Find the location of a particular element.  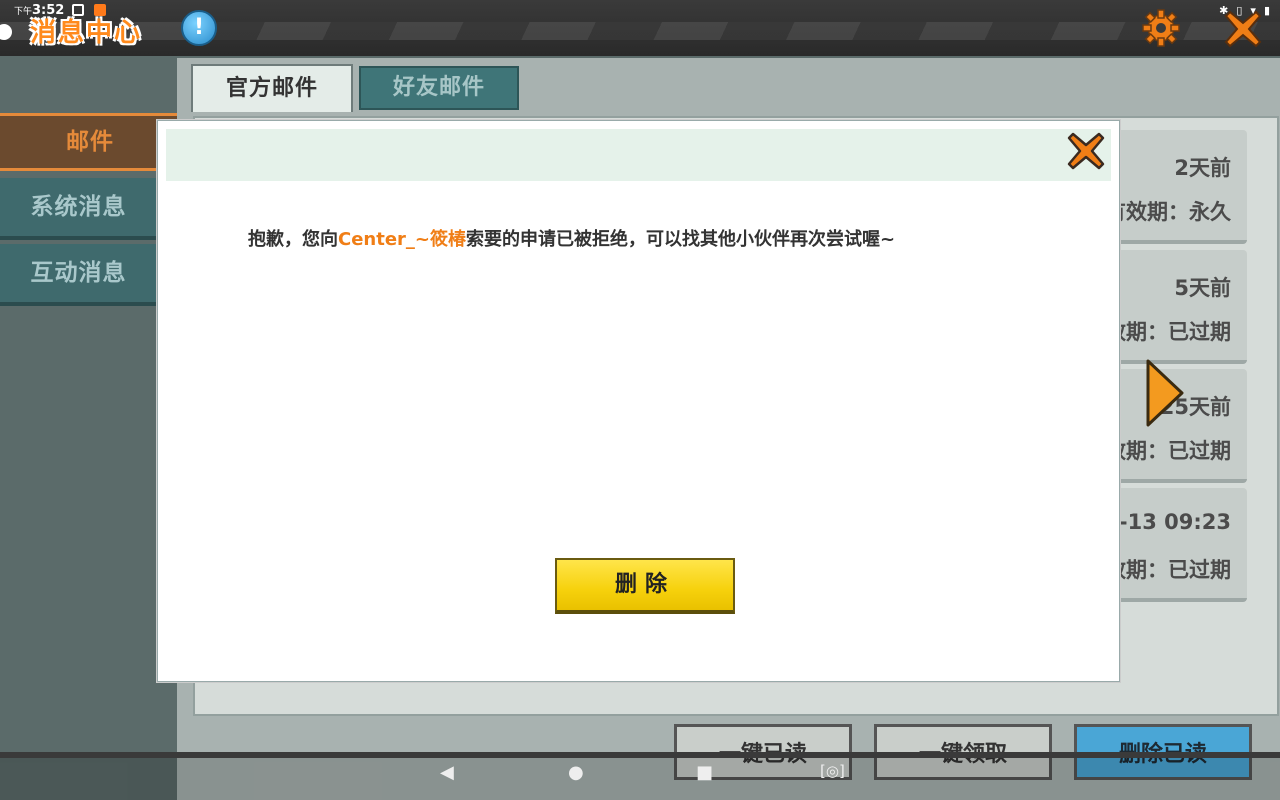

sidebar-item-label: 邮件 is located at coordinates (90, 142).